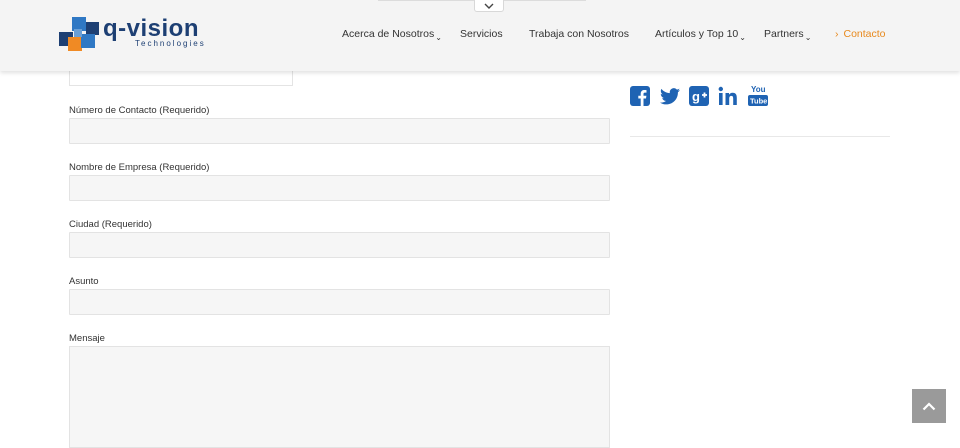  Describe the element at coordinates (388, 34) in the screenshot. I see `nav-label: Acerca de Nosotros` at that location.